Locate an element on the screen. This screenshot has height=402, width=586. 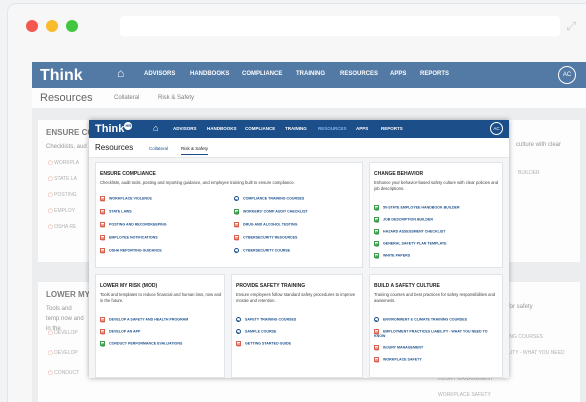
link-injury-management: ▤ INJURY MANAGEMENT is located at coordinates (398, 348).